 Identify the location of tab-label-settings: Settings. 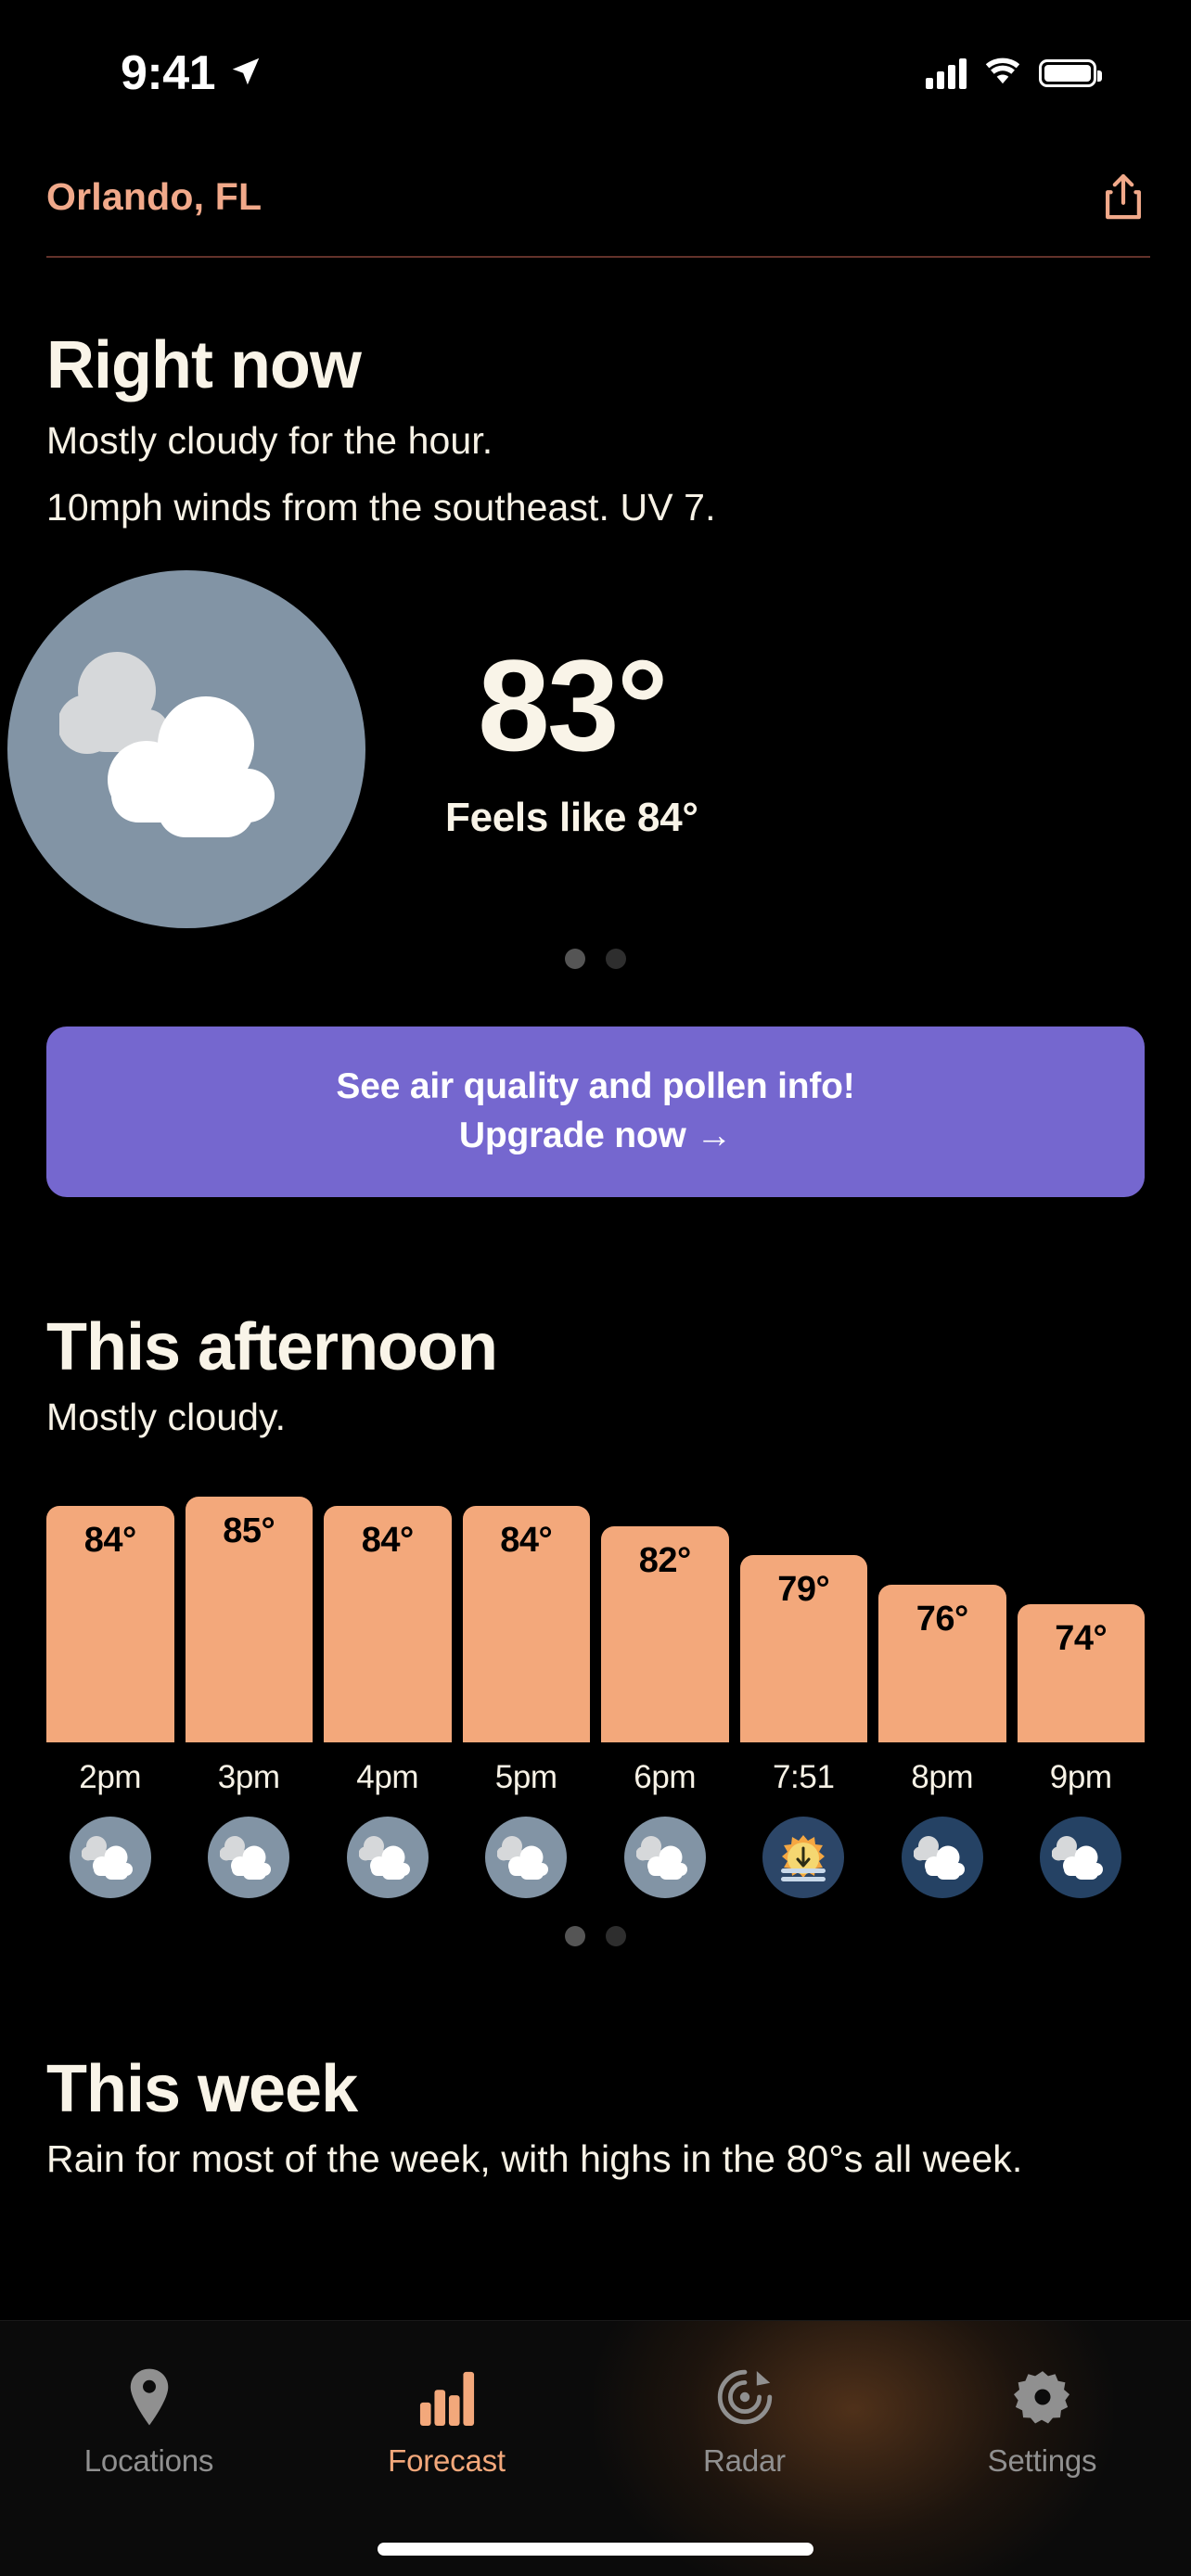
(1042, 2460).